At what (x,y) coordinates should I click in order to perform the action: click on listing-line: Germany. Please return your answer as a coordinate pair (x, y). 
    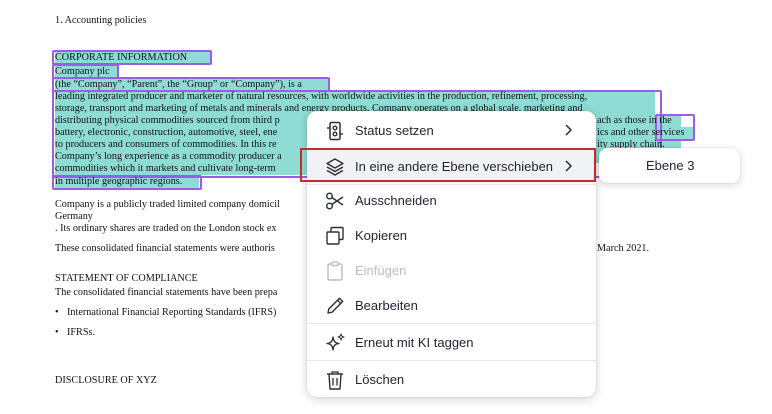
    Looking at the image, I should click on (74, 216).